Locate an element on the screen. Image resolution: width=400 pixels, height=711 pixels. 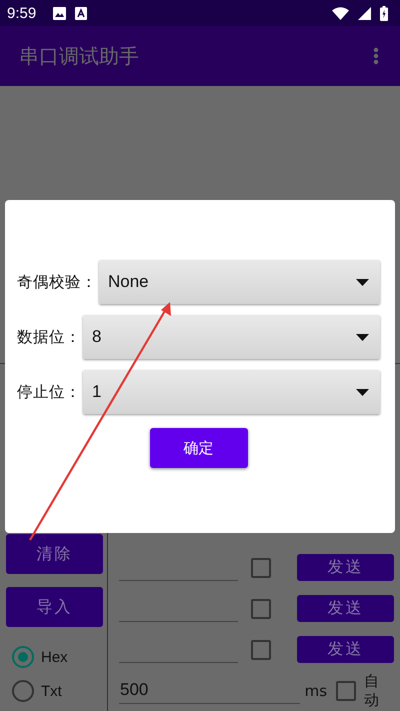
dropdown: 1 is located at coordinates (231, 392).